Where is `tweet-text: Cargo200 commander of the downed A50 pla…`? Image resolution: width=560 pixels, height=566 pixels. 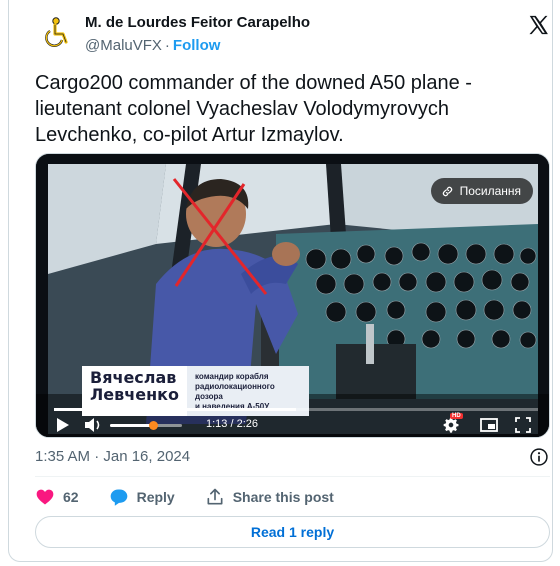
tweet-text: Cargo200 commander of the downed A50 pla… is located at coordinates (253, 109).